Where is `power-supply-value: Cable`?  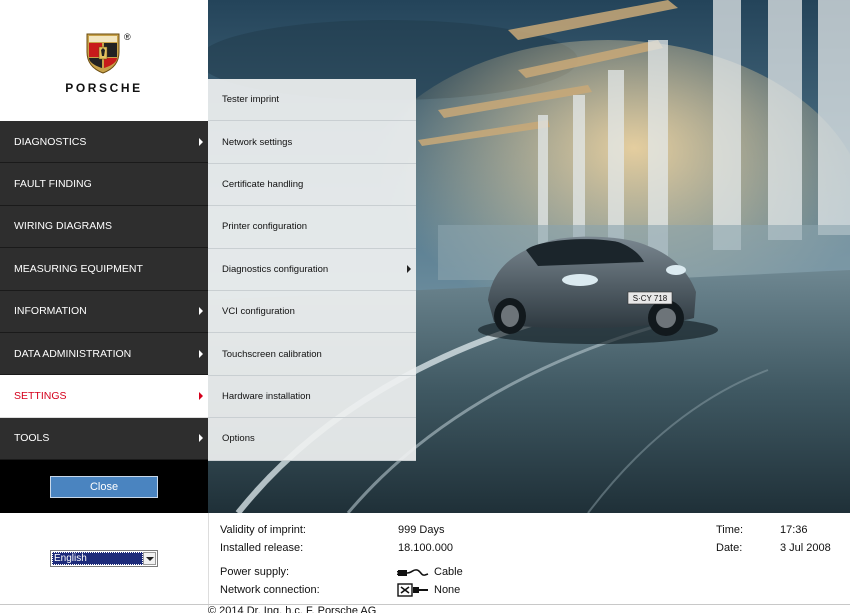 power-supply-value: Cable is located at coordinates (448, 572).